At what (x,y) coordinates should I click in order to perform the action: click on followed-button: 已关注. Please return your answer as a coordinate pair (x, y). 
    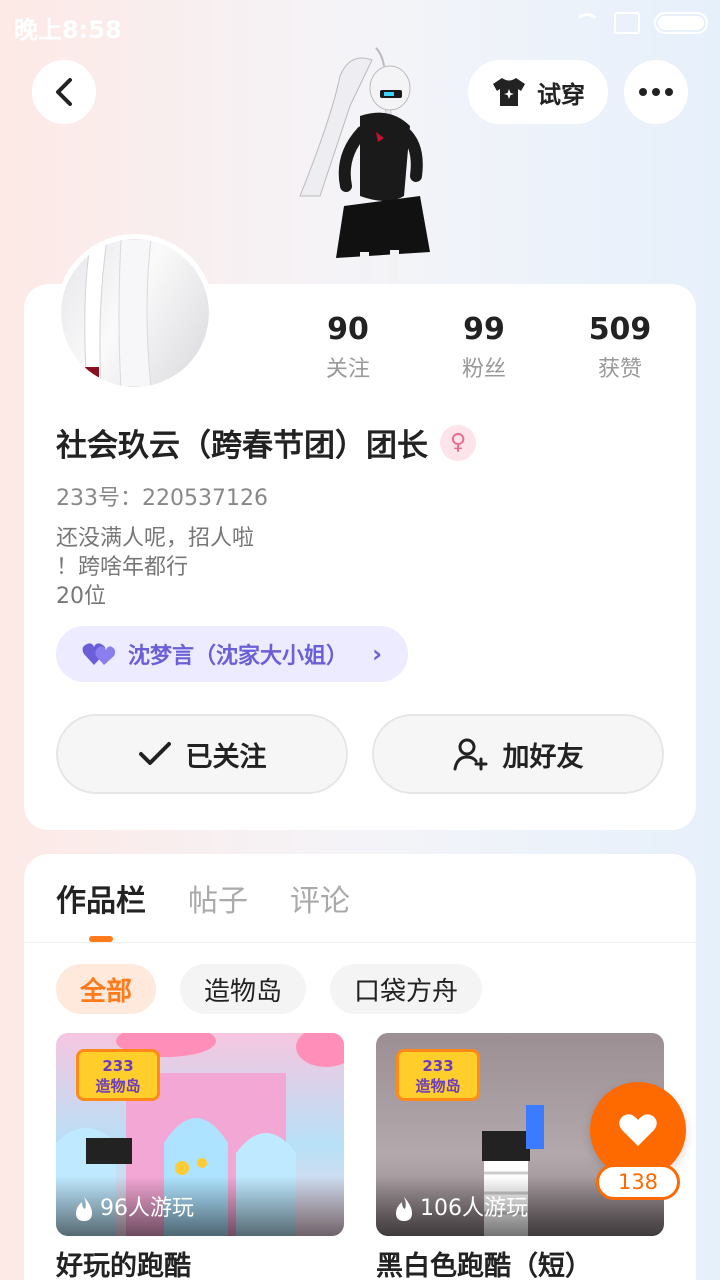
    Looking at the image, I should click on (202, 754).